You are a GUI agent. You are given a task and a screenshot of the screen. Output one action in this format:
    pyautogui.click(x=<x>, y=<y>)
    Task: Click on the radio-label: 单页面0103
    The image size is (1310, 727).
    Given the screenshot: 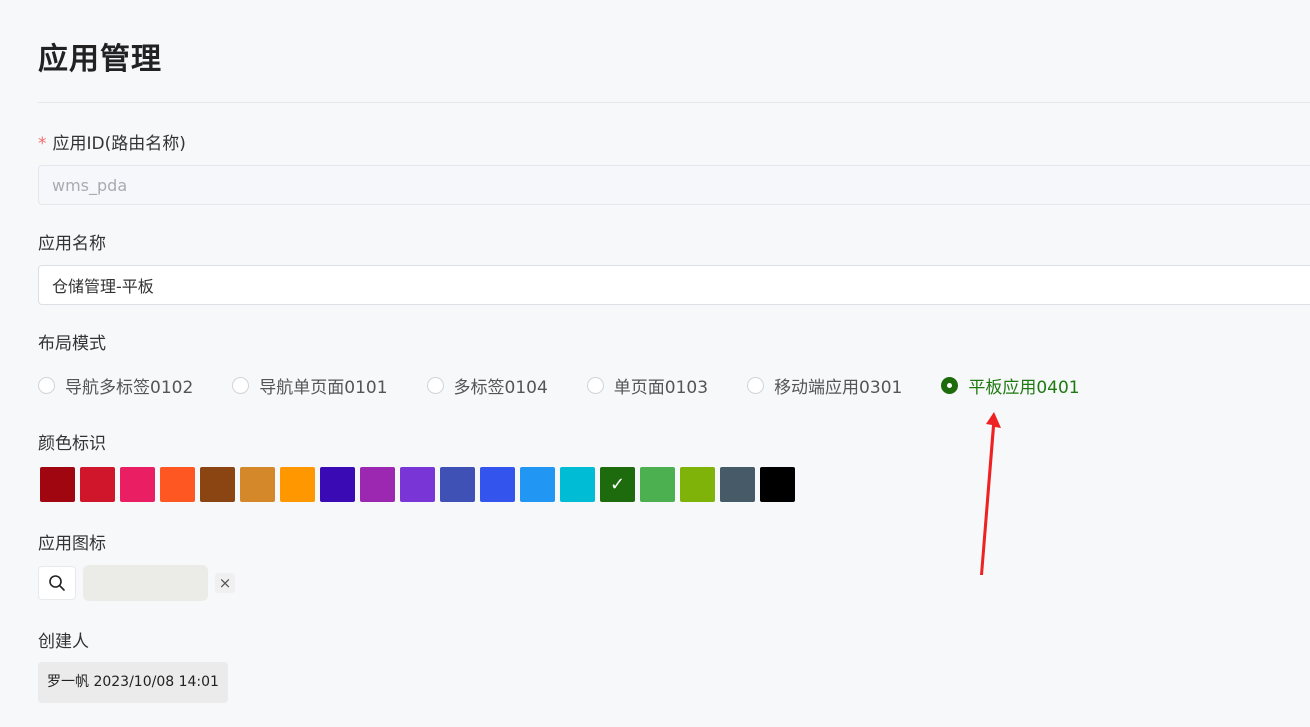 What is the action you would take?
    pyautogui.click(x=661, y=387)
    